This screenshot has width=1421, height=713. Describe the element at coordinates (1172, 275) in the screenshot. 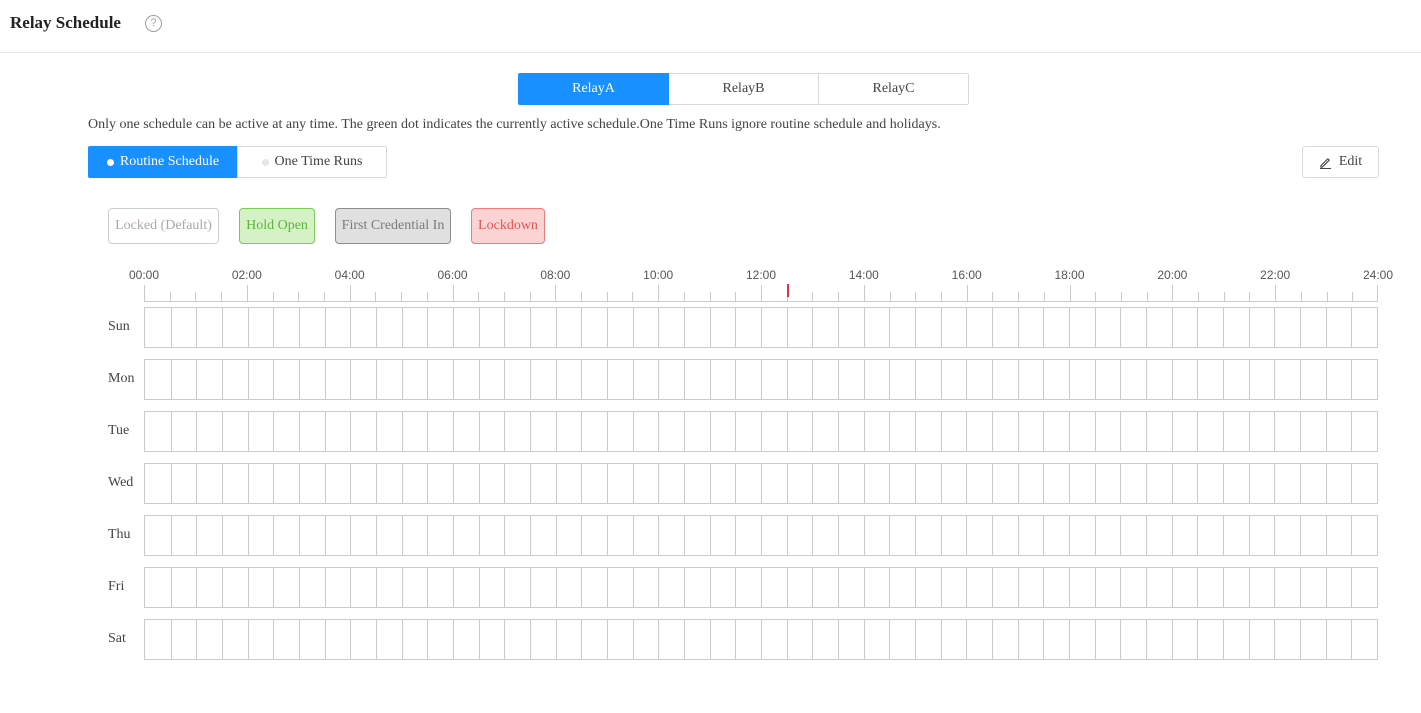

I see `time-label: 20:00` at that location.